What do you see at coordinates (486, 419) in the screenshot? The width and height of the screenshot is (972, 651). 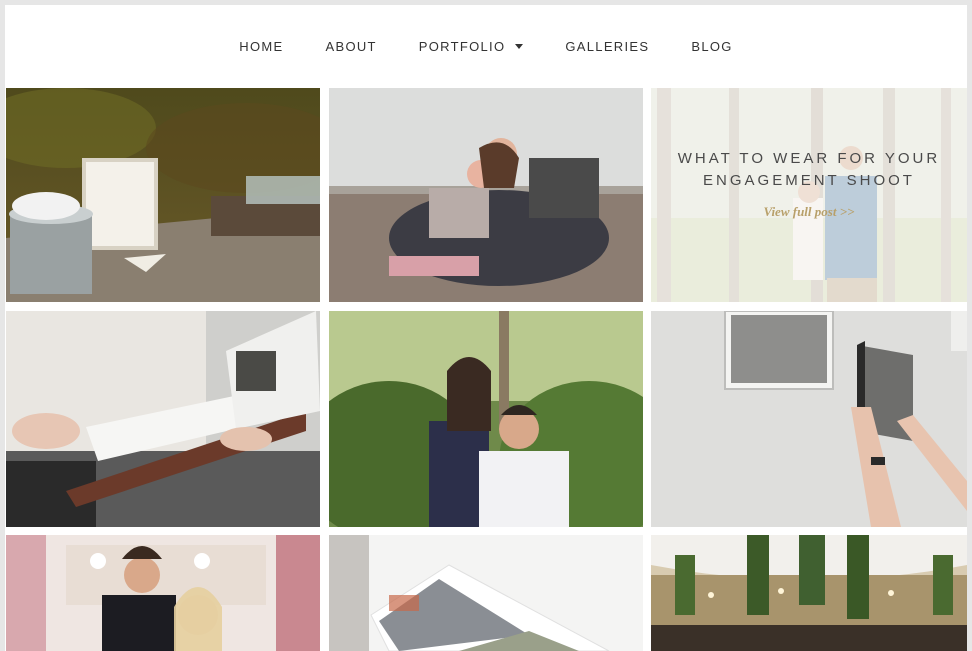 I see `photo-couple-garden` at bounding box center [486, 419].